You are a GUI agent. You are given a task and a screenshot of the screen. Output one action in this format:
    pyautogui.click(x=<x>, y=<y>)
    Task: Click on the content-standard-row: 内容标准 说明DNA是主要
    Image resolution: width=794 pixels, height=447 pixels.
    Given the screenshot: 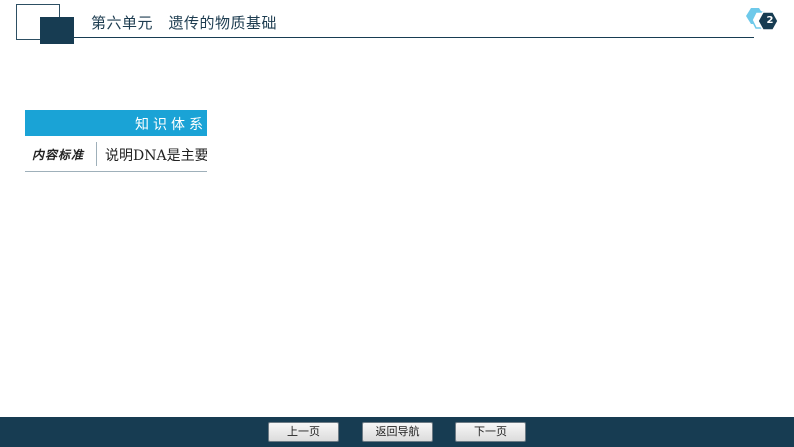 What is the action you would take?
    pyautogui.click(x=116, y=154)
    